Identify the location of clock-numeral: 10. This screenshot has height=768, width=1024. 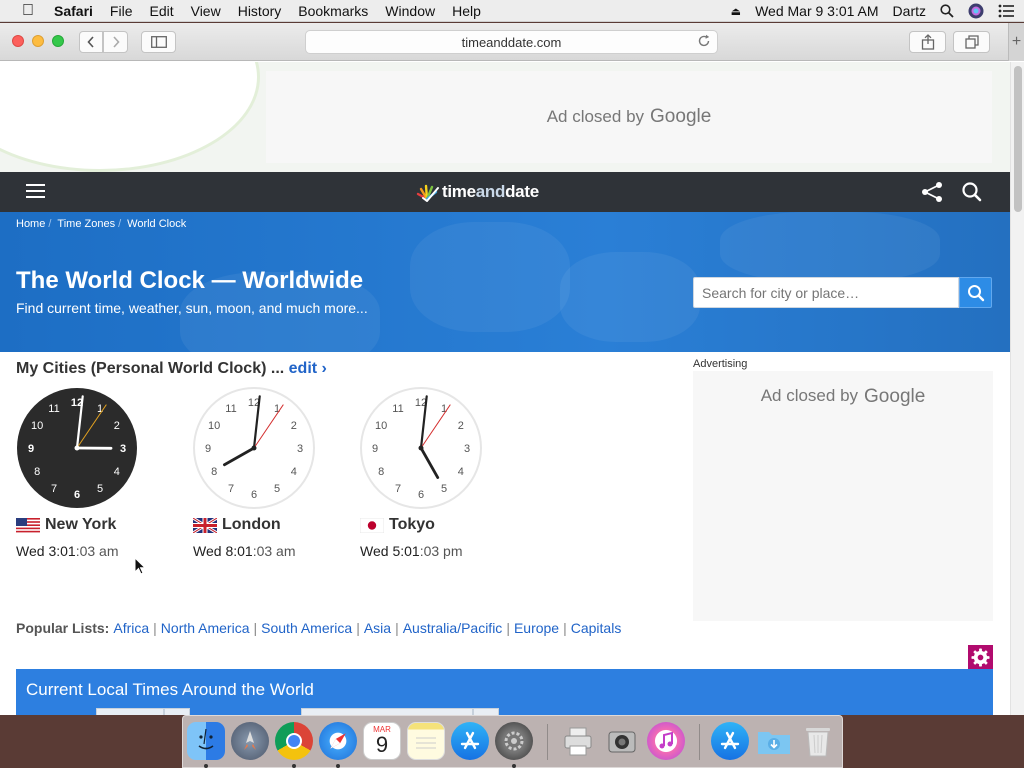
(381, 426).